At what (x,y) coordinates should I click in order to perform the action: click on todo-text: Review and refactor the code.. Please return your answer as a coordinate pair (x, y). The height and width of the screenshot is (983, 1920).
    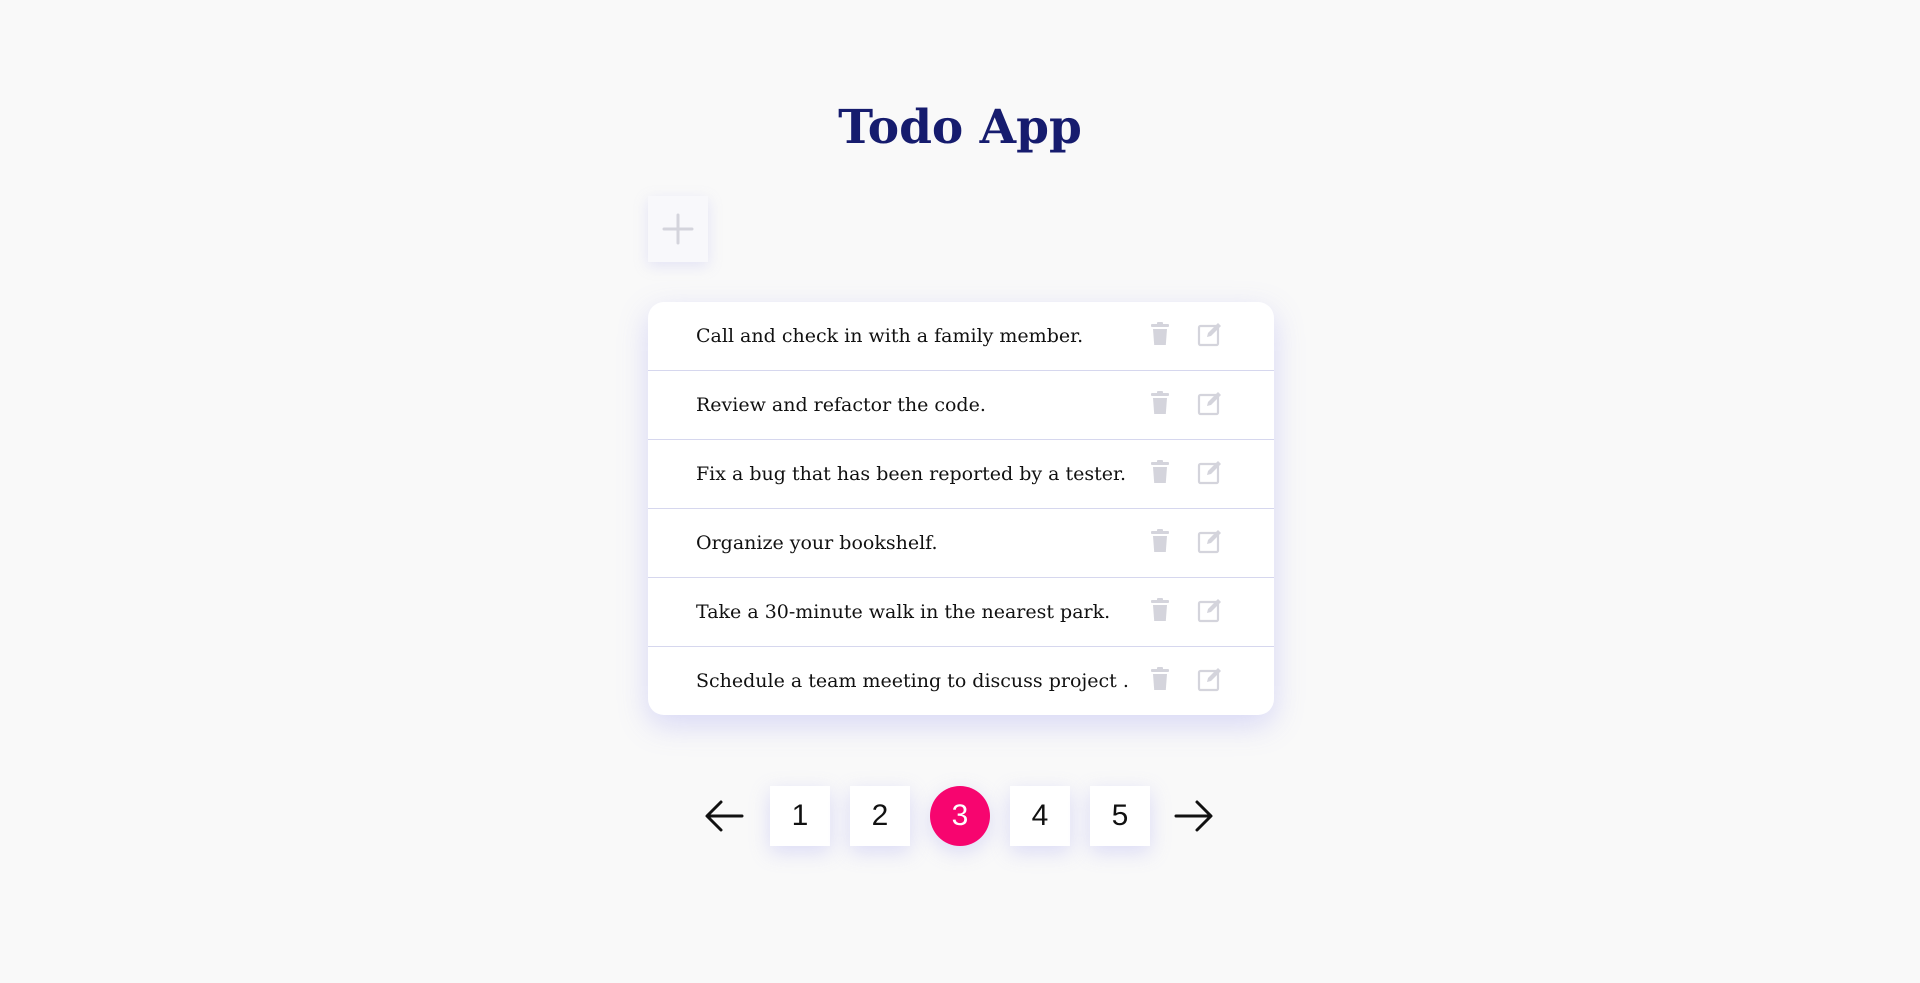
    Looking at the image, I should click on (841, 405).